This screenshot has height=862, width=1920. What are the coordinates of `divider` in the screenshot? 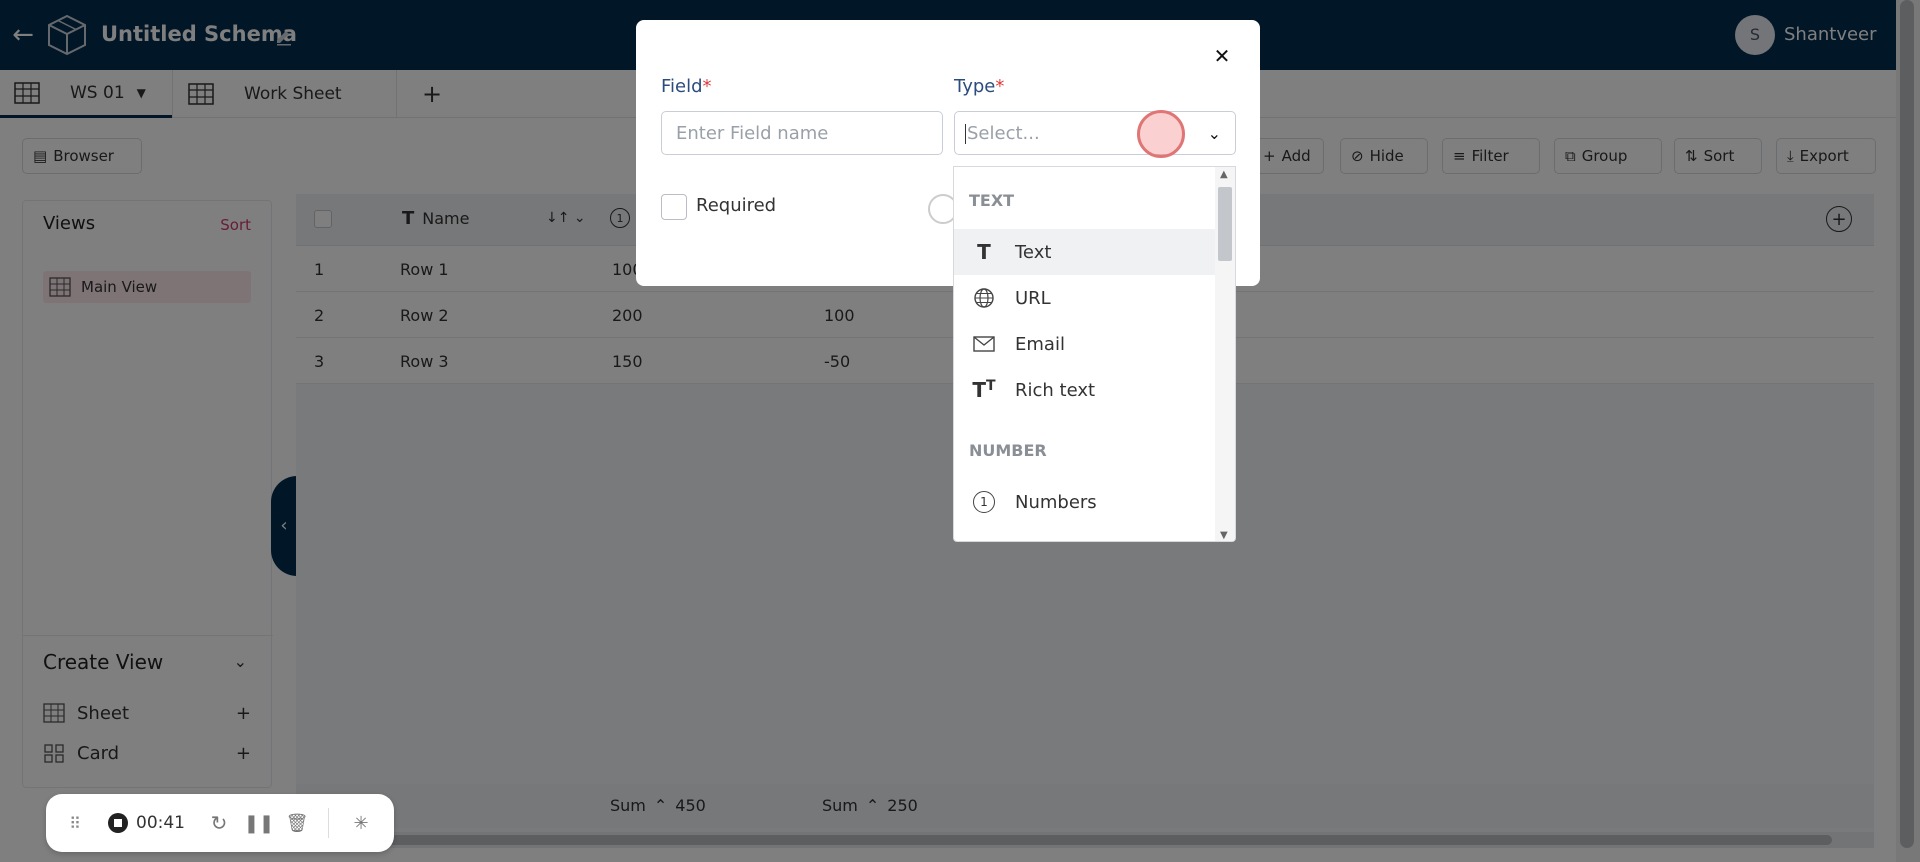 It's located at (328, 823).